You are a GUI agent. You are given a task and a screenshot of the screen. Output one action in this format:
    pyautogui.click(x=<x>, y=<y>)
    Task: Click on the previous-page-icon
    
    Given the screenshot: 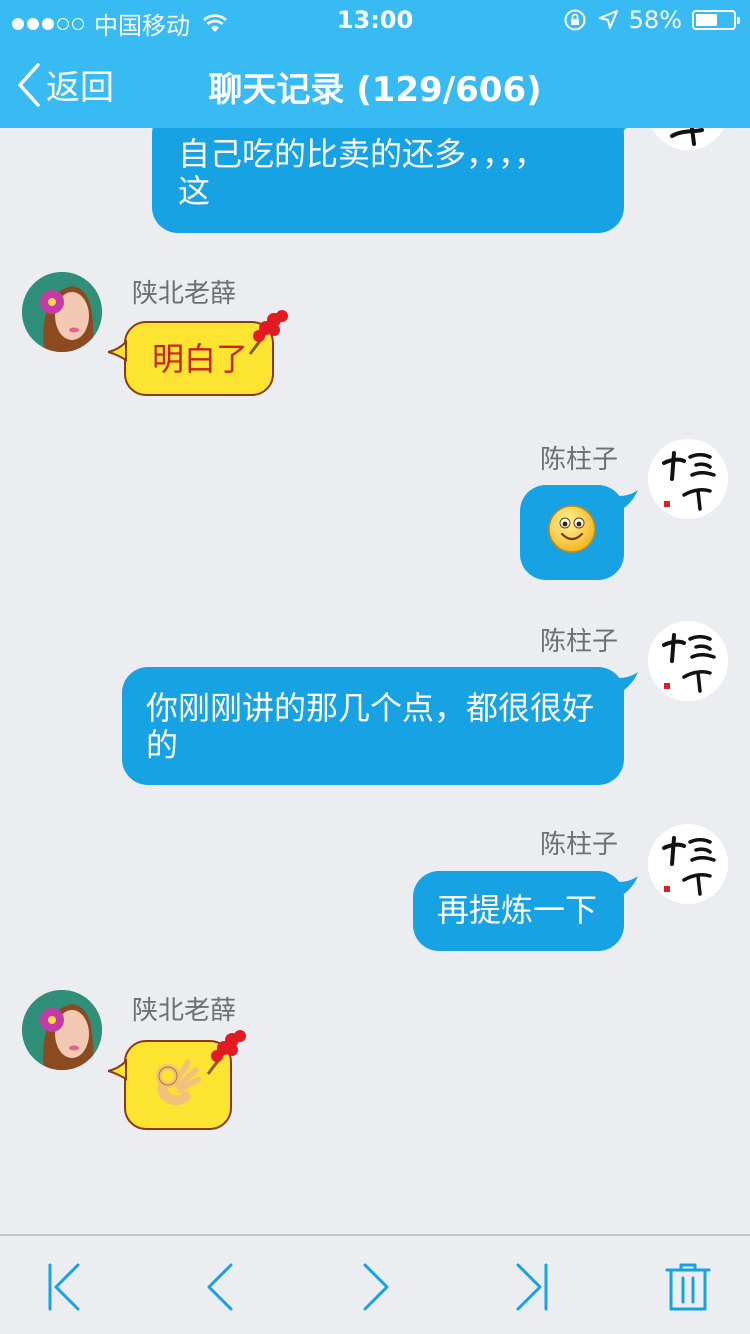 What is the action you would take?
    pyautogui.click(x=220, y=1287)
    